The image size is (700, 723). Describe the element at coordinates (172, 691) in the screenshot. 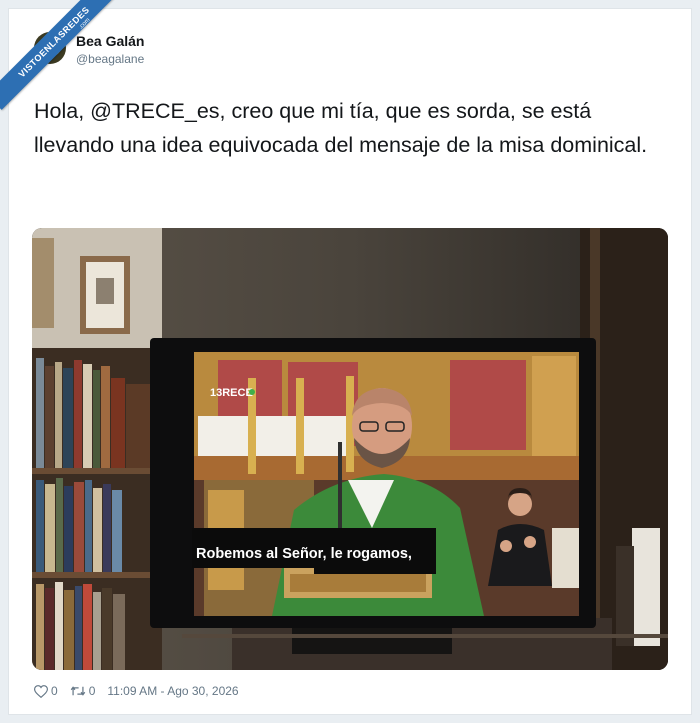

I see `timestamp: 11:09 AM - Ago 30, 2026` at that location.